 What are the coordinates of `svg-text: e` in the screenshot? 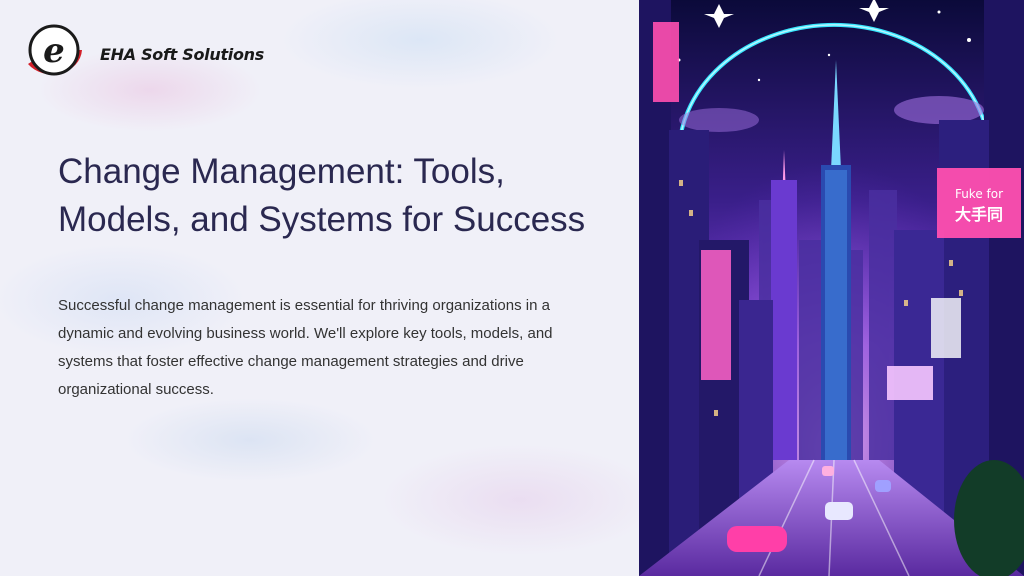 It's located at (54, 51).